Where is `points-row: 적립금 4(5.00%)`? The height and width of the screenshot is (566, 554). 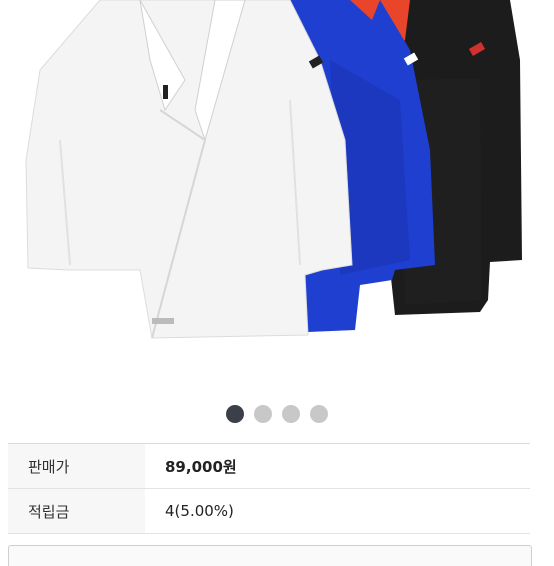
points-row: 적립금 4(5.00%) is located at coordinates (269, 511).